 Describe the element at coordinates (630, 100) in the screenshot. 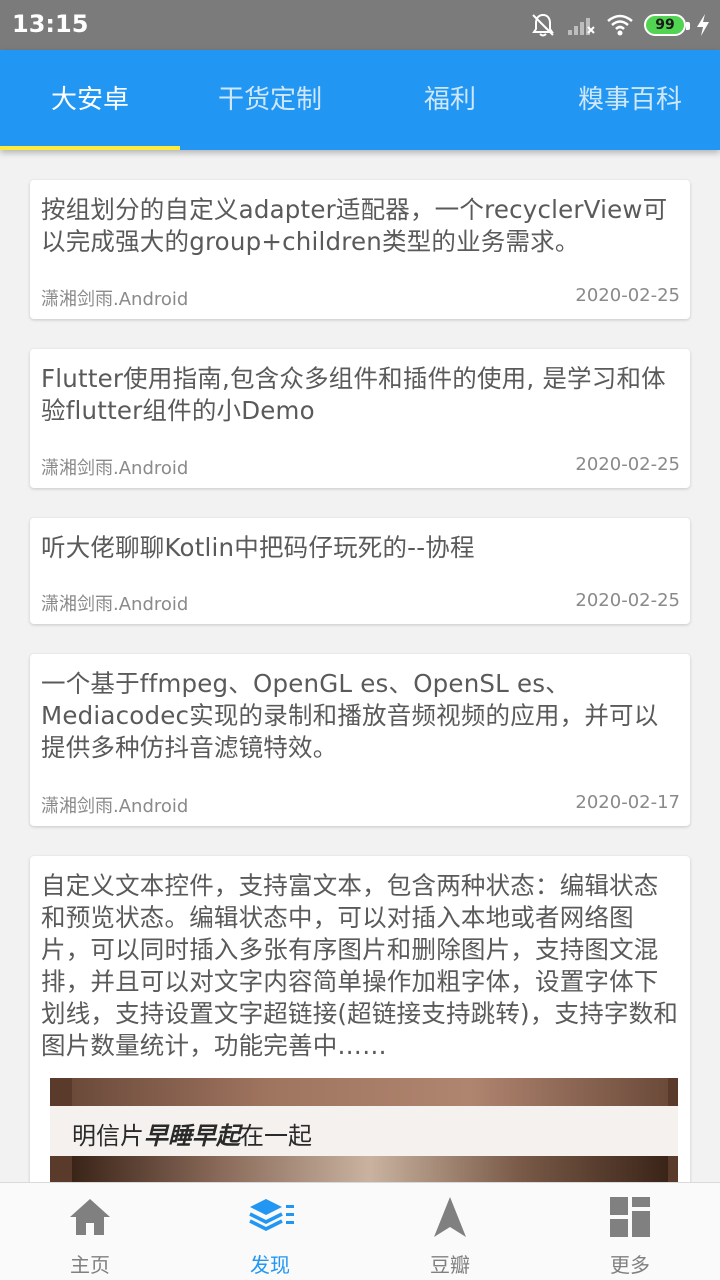

I see `tab-qiu-shi: 糗事百科` at that location.